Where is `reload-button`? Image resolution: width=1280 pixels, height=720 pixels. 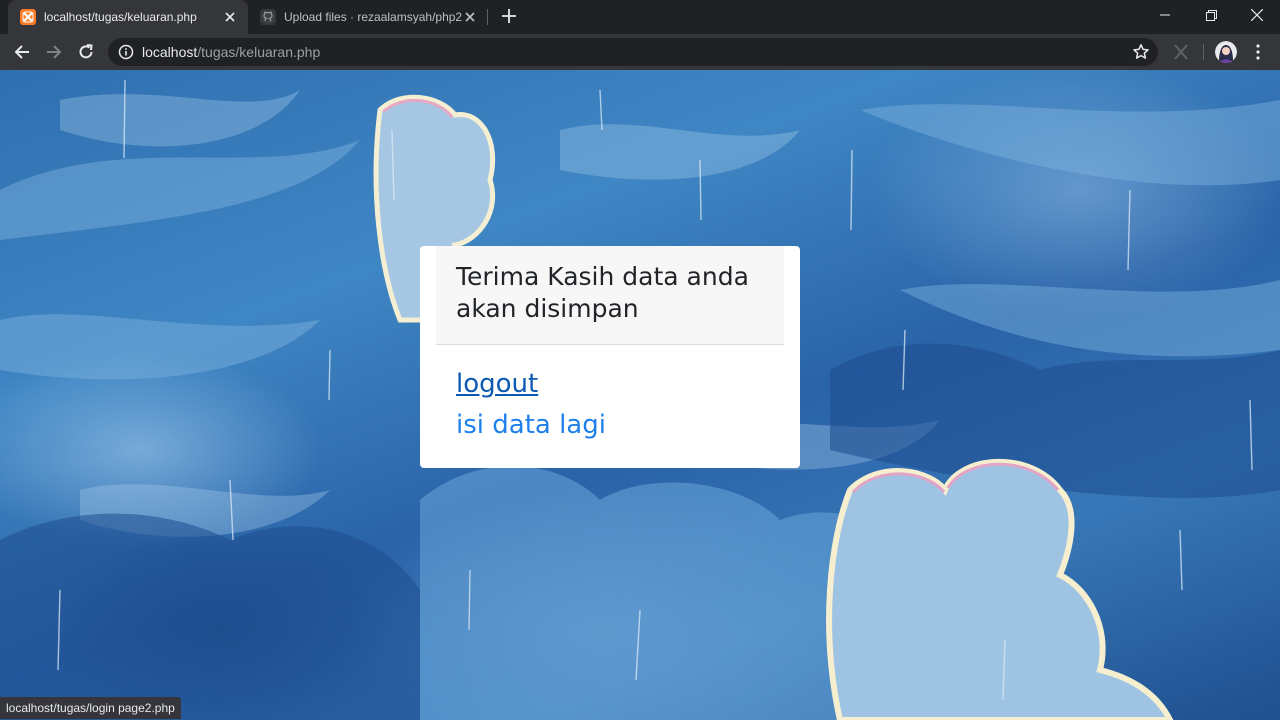
reload-button is located at coordinates (86, 52).